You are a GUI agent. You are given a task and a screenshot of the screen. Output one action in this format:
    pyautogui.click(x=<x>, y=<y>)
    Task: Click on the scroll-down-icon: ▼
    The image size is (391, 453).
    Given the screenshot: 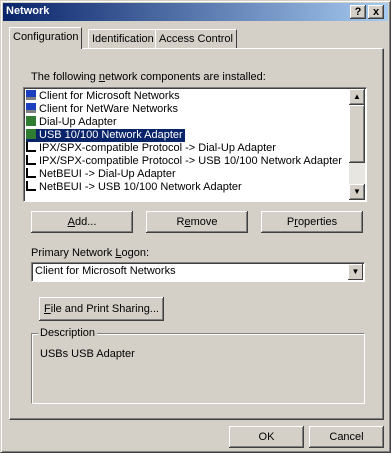 What is the action you would take?
    pyautogui.click(x=357, y=192)
    